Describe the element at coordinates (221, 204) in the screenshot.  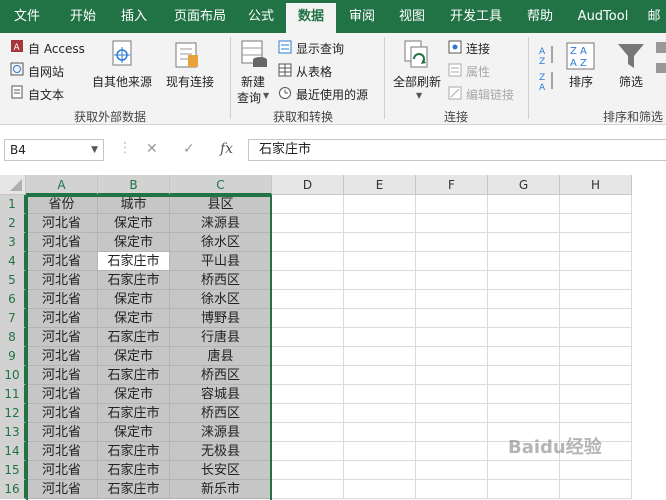
I see `cell: 县区` at that location.